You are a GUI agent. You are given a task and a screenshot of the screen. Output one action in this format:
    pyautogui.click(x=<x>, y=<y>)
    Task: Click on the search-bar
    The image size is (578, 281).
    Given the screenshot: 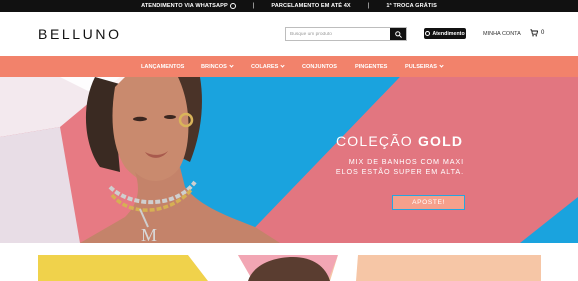 What is the action you would take?
    pyautogui.click(x=346, y=34)
    